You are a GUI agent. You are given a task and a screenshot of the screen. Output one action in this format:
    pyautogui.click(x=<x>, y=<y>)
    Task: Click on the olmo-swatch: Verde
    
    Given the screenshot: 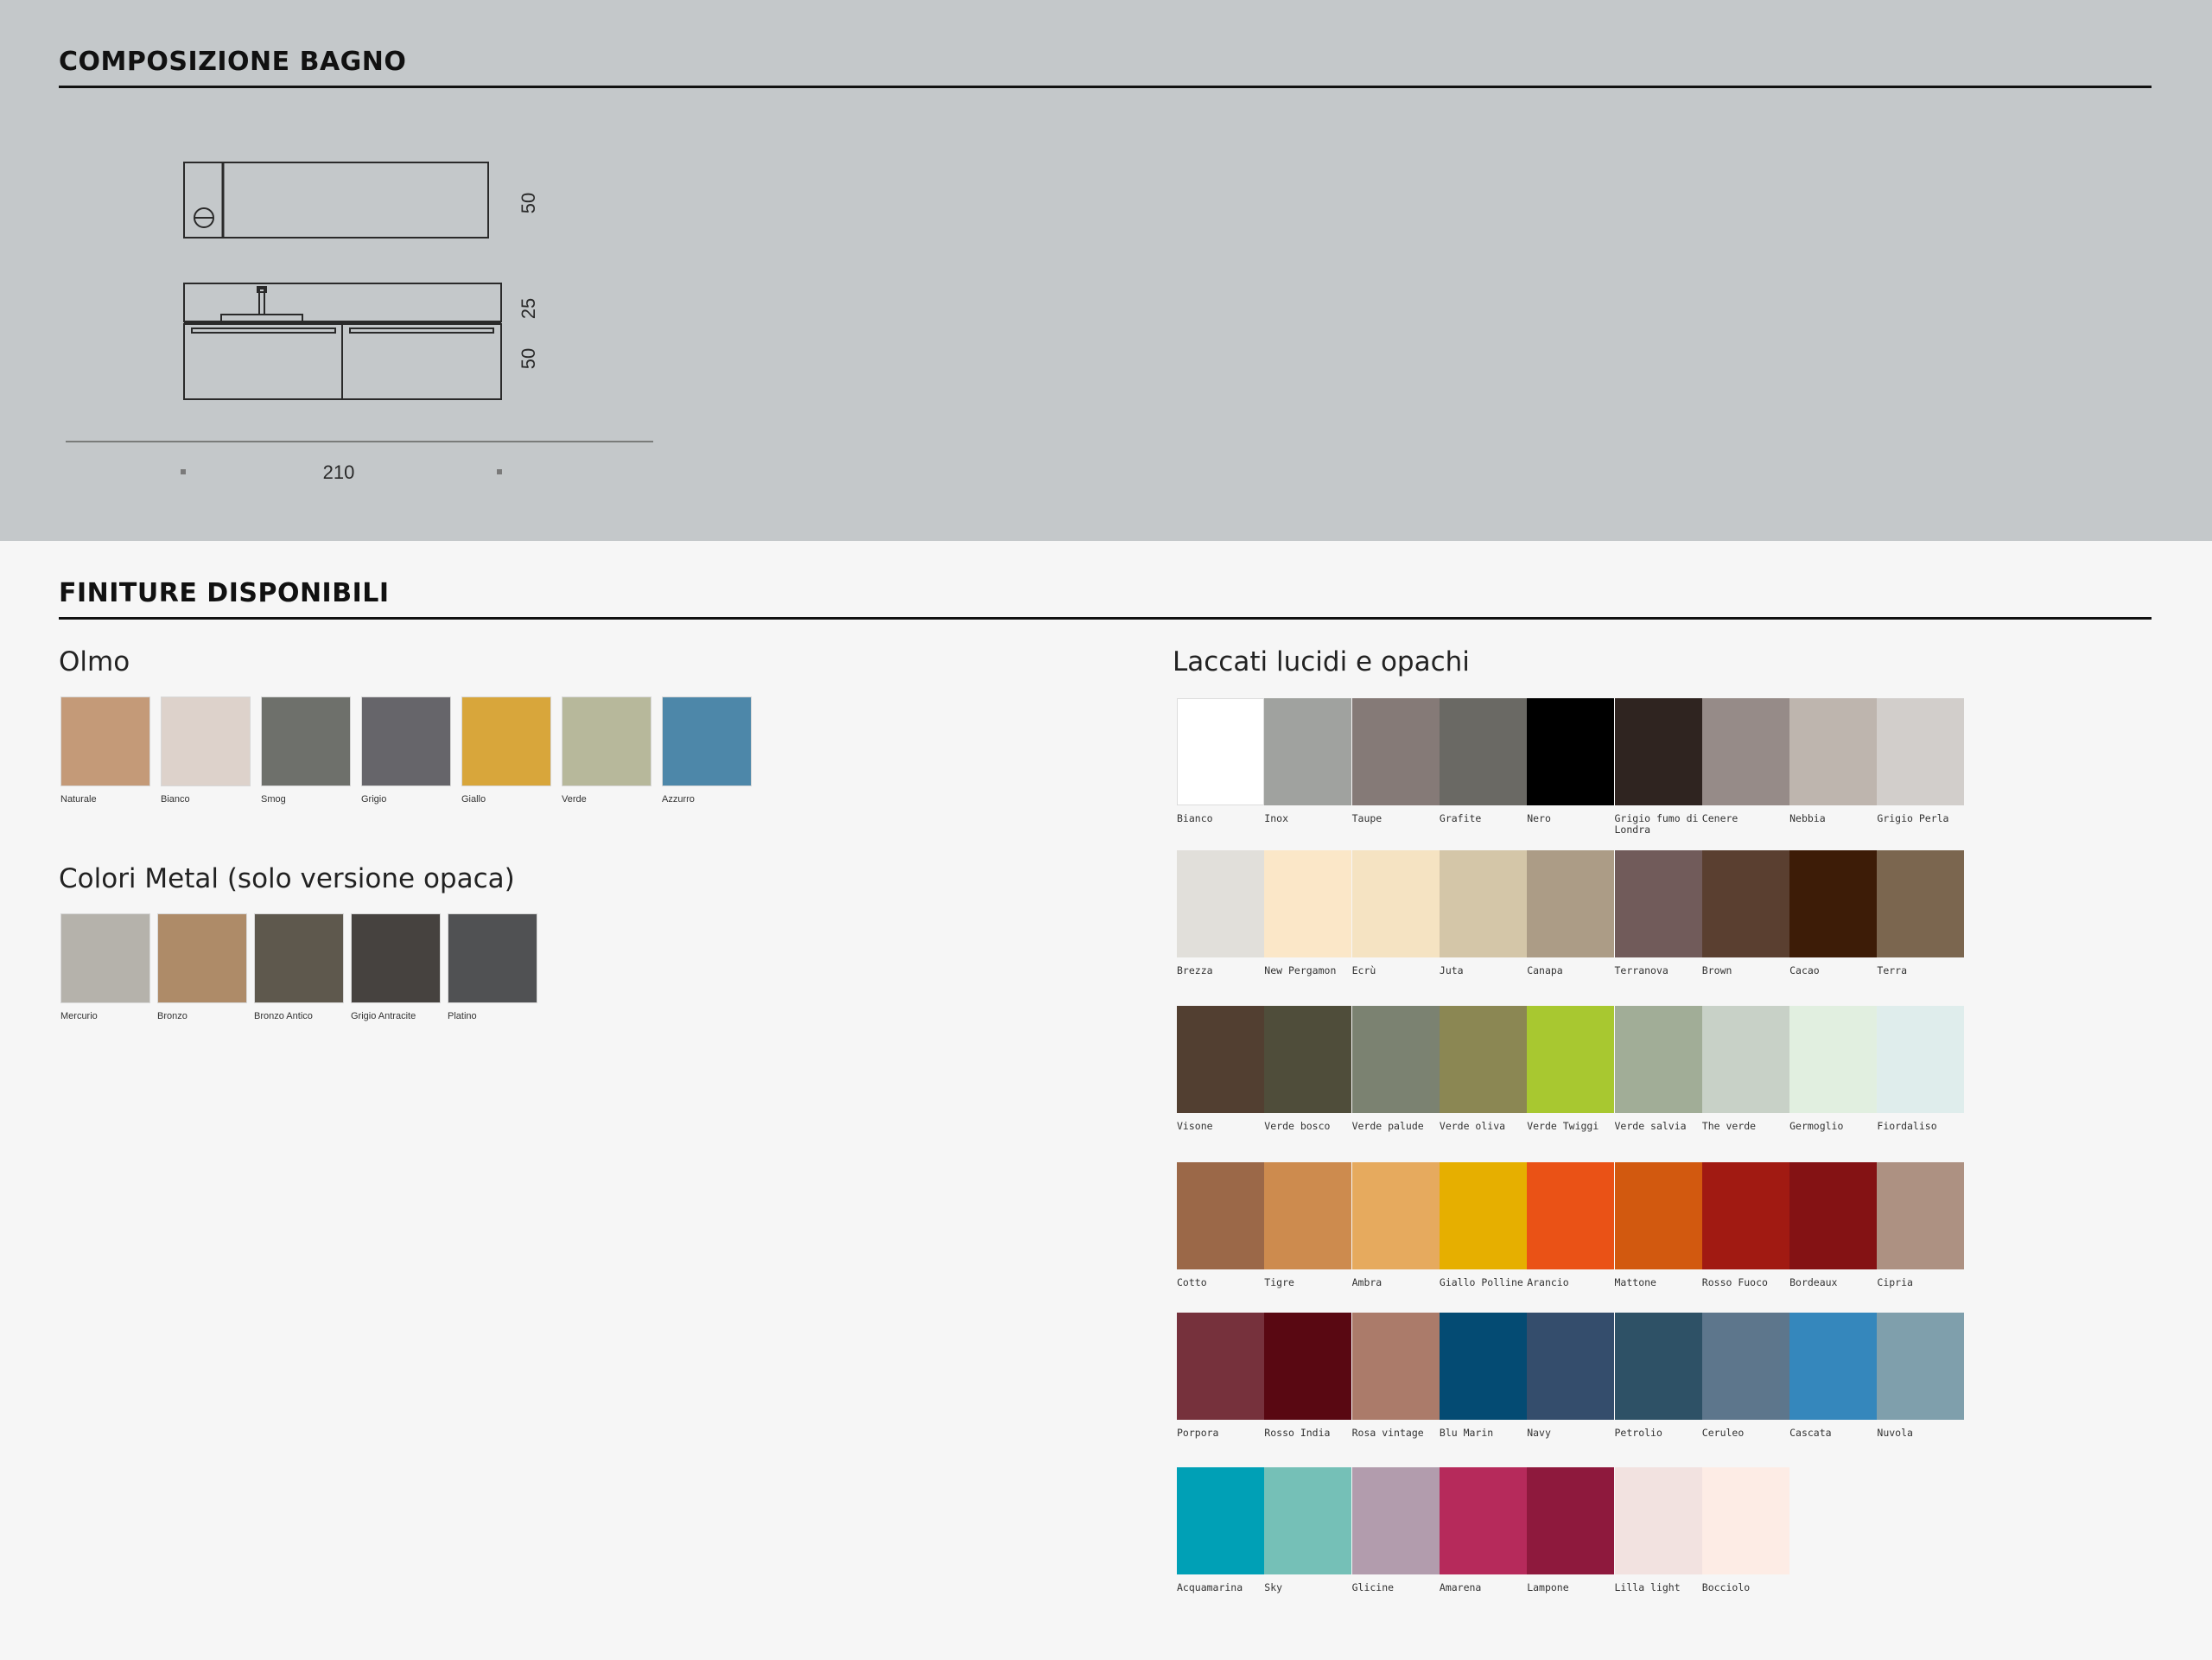 What is the action you would take?
    pyautogui.click(x=607, y=750)
    